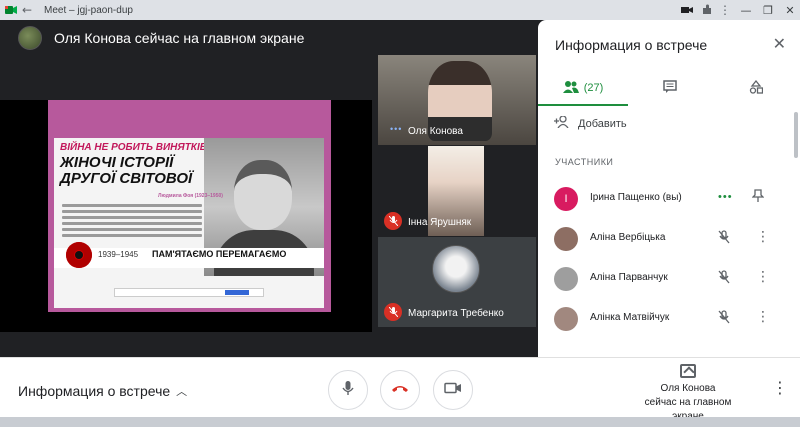 The image size is (800, 427). What do you see at coordinates (796, 135) in the screenshot?
I see `panel-scrollbar` at bounding box center [796, 135].